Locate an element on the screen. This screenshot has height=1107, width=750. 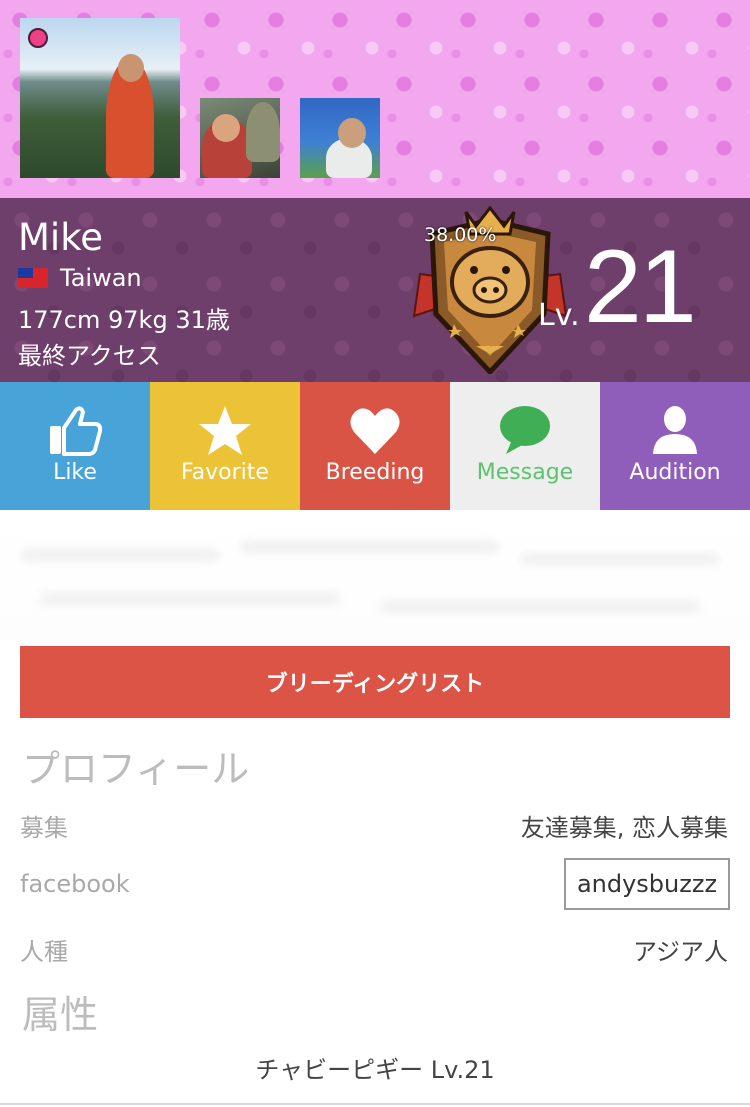
country-row: Taiwan is located at coordinates (80, 278).